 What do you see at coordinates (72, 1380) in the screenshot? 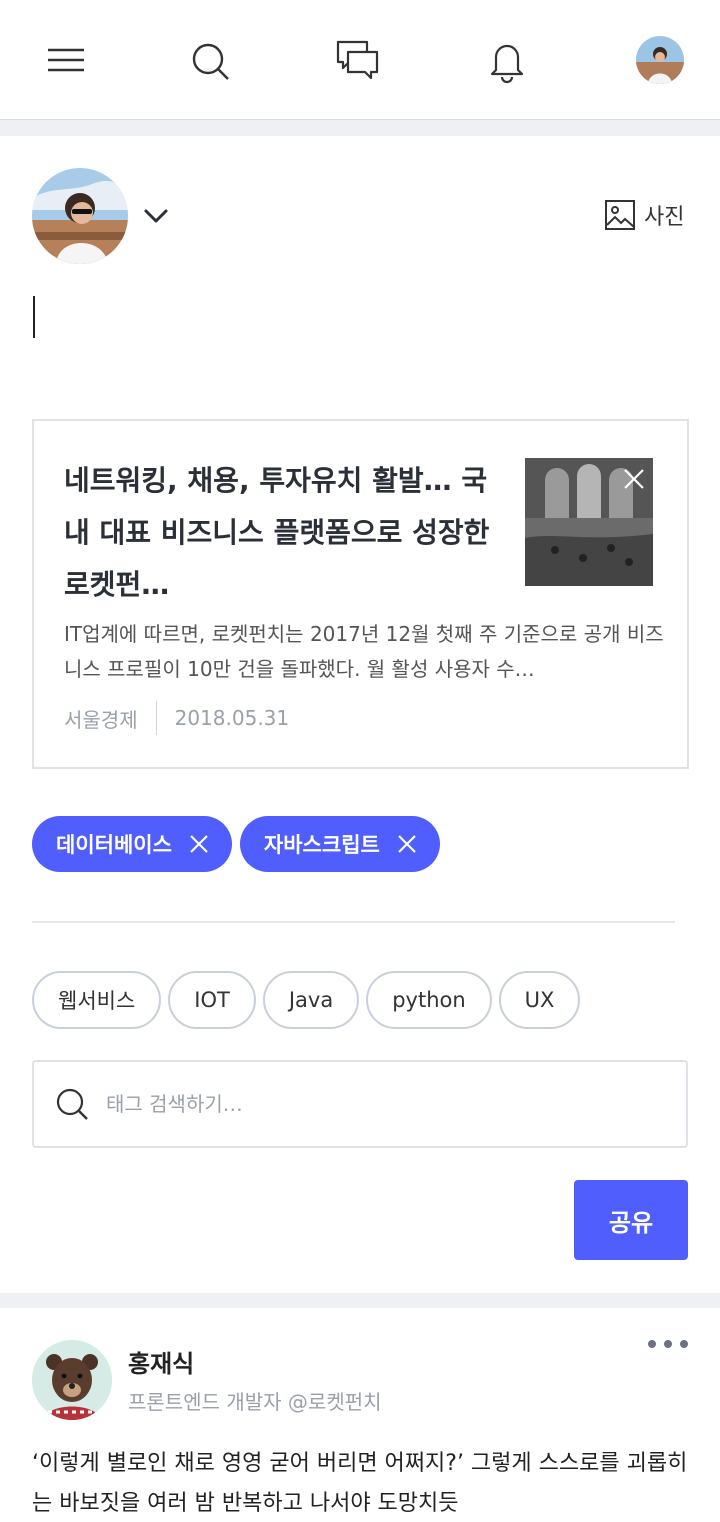
I see `author-avatar` at bounding box center [72, 1380].